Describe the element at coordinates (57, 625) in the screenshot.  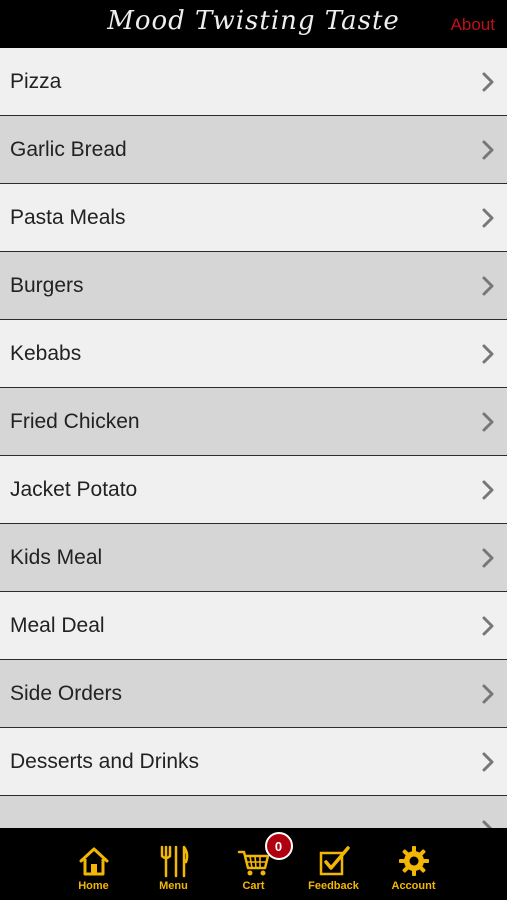
I see `menu-item-label: Meal Deal` at that location.